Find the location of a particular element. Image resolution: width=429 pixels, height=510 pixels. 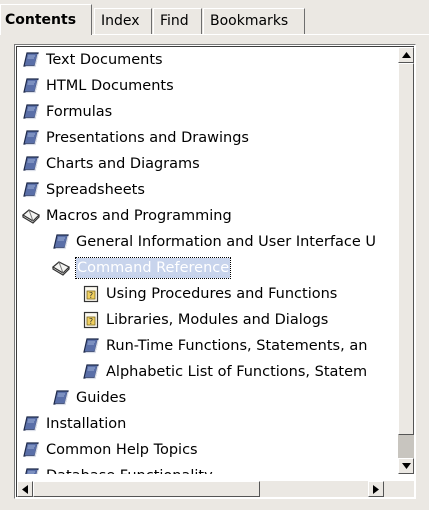

tree-item: Formulas is located at coordinates (67, 112).